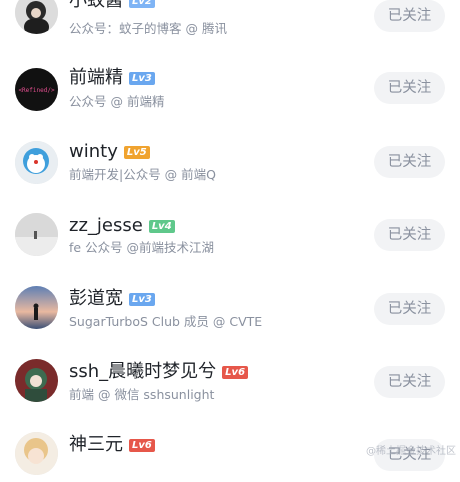 The width and height of the screenshot is (460, 482). What do you see at coordinates (122, 226) in the screenshot?
I see `user-name: zz_jesse Lv4` at bounding box center [122, 226].